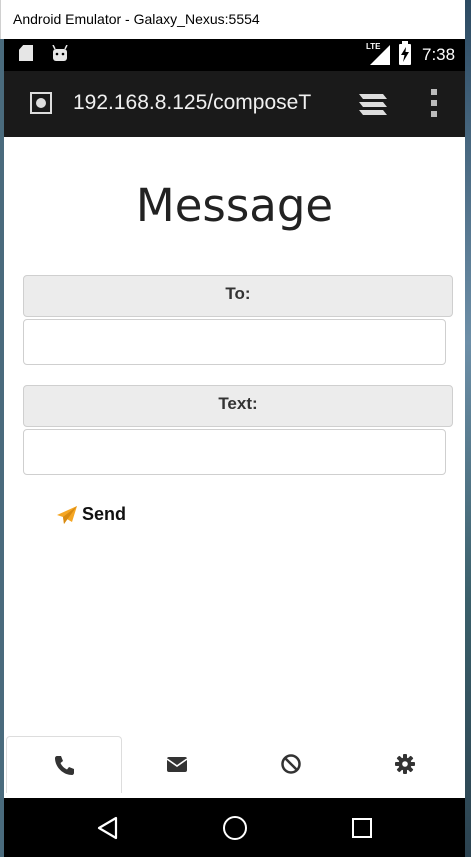 Image resolution: width=471 pixels, height=857 pixels. I want to click on android-navigation-bar, so click(234, 827).